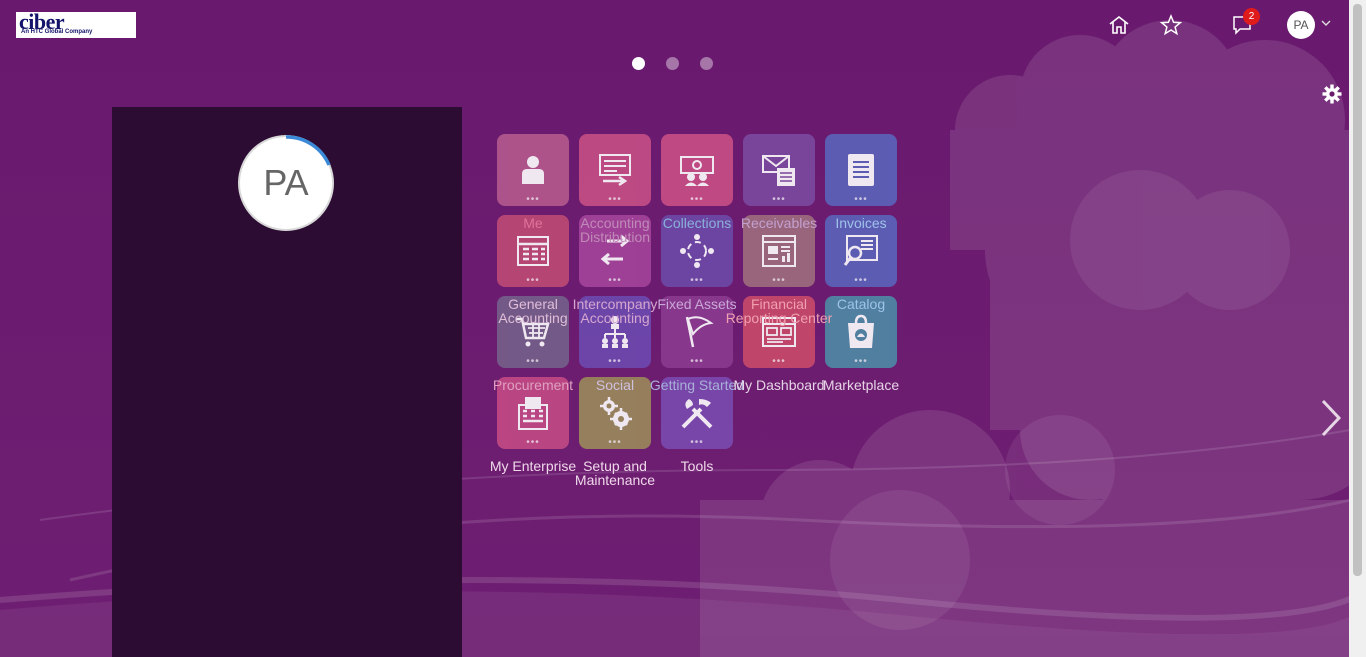 The width and height of the screenshot is (1366, 657). Describe the element at coordinates (57, 32) in the screenshot. I see `brand-tagline: An HTC Global Company` at that location.